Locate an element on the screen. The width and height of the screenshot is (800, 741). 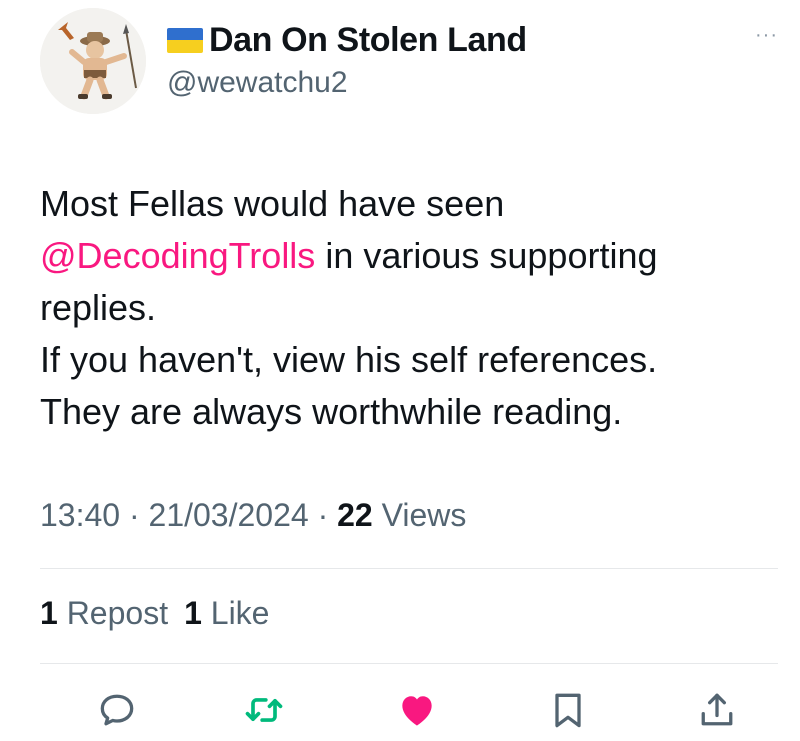
tweet-line-4: They are always worthwhile reading. is located at coordinates (331, 411).